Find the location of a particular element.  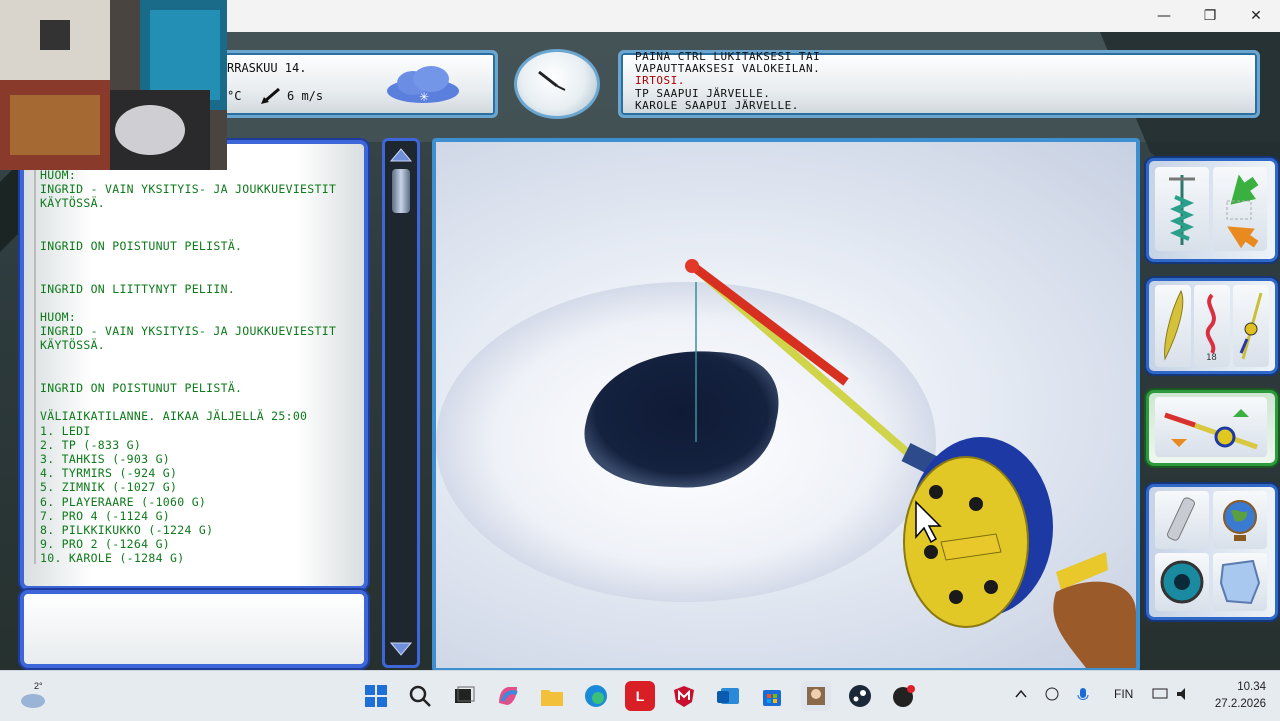

edge-button is located at coordinates (596, 696).